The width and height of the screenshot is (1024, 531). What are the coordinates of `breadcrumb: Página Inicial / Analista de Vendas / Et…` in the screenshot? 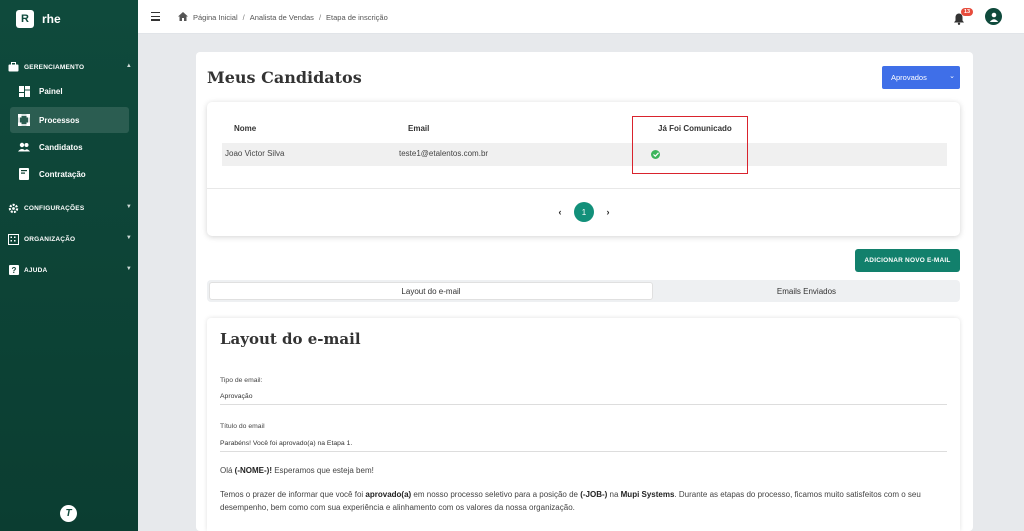 It's located at (283, 17).